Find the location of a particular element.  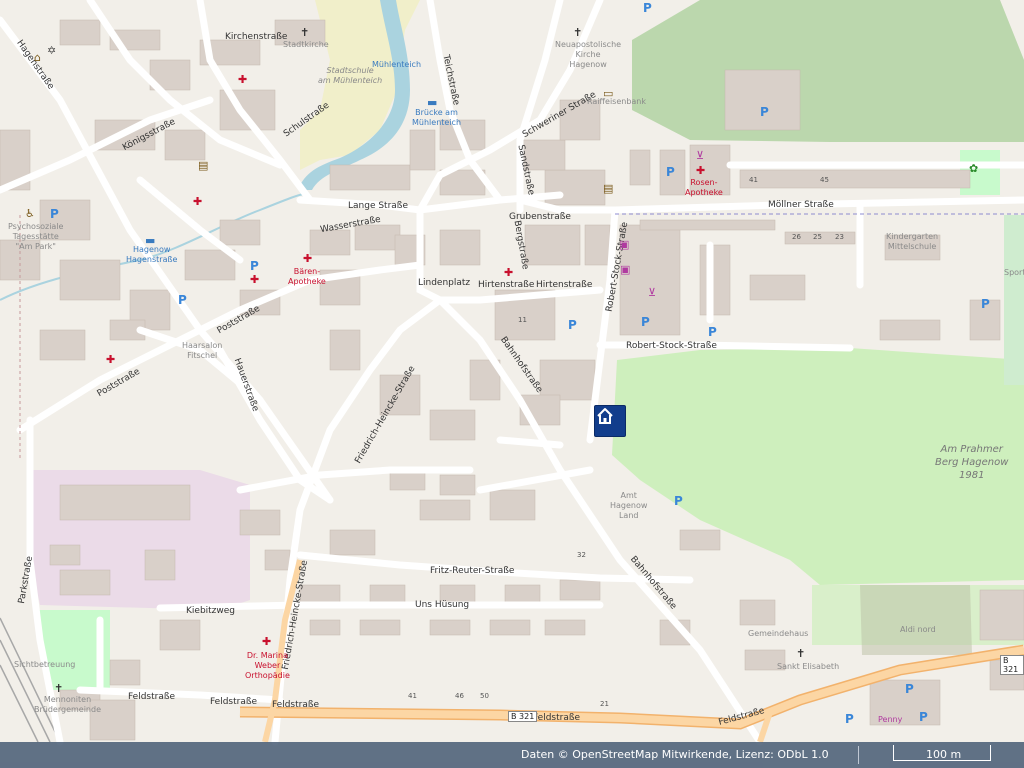

street-label-feldstrasse-1: Feldstraße is located at coordinates (152, 697).